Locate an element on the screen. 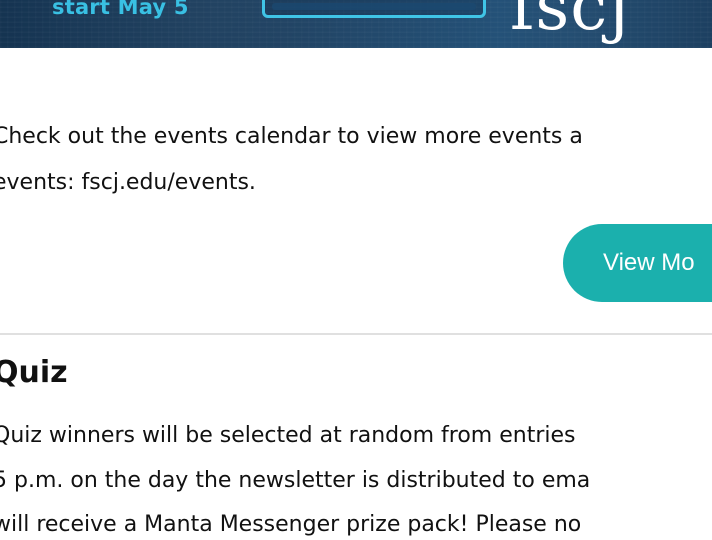 The height and width of the screenshot is (540, 712). fscj-logo: fscj is located at coordinates (570, 22).